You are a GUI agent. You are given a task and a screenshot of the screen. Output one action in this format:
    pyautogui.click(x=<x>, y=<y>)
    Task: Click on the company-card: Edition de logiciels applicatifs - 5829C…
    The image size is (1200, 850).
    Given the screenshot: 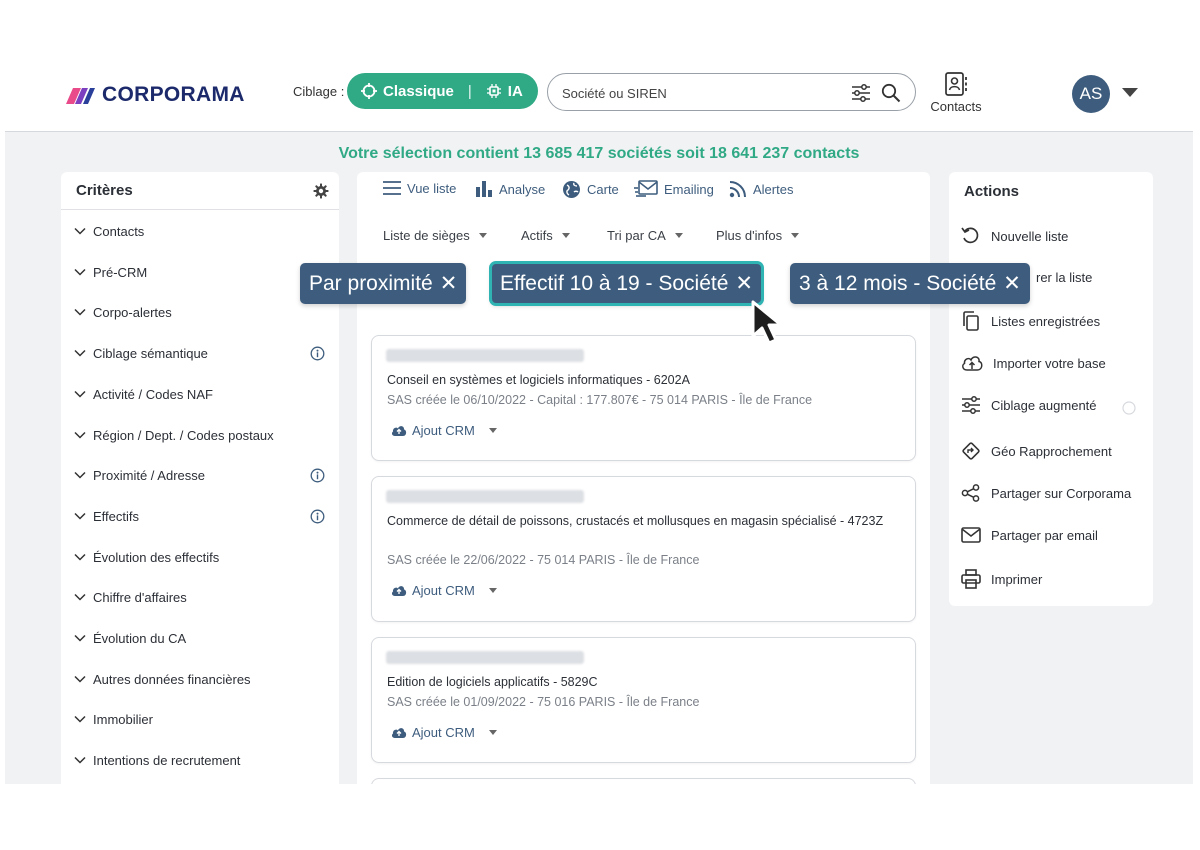 What is the action you would take?
    pyautogui.click(x=643, y=700)
    